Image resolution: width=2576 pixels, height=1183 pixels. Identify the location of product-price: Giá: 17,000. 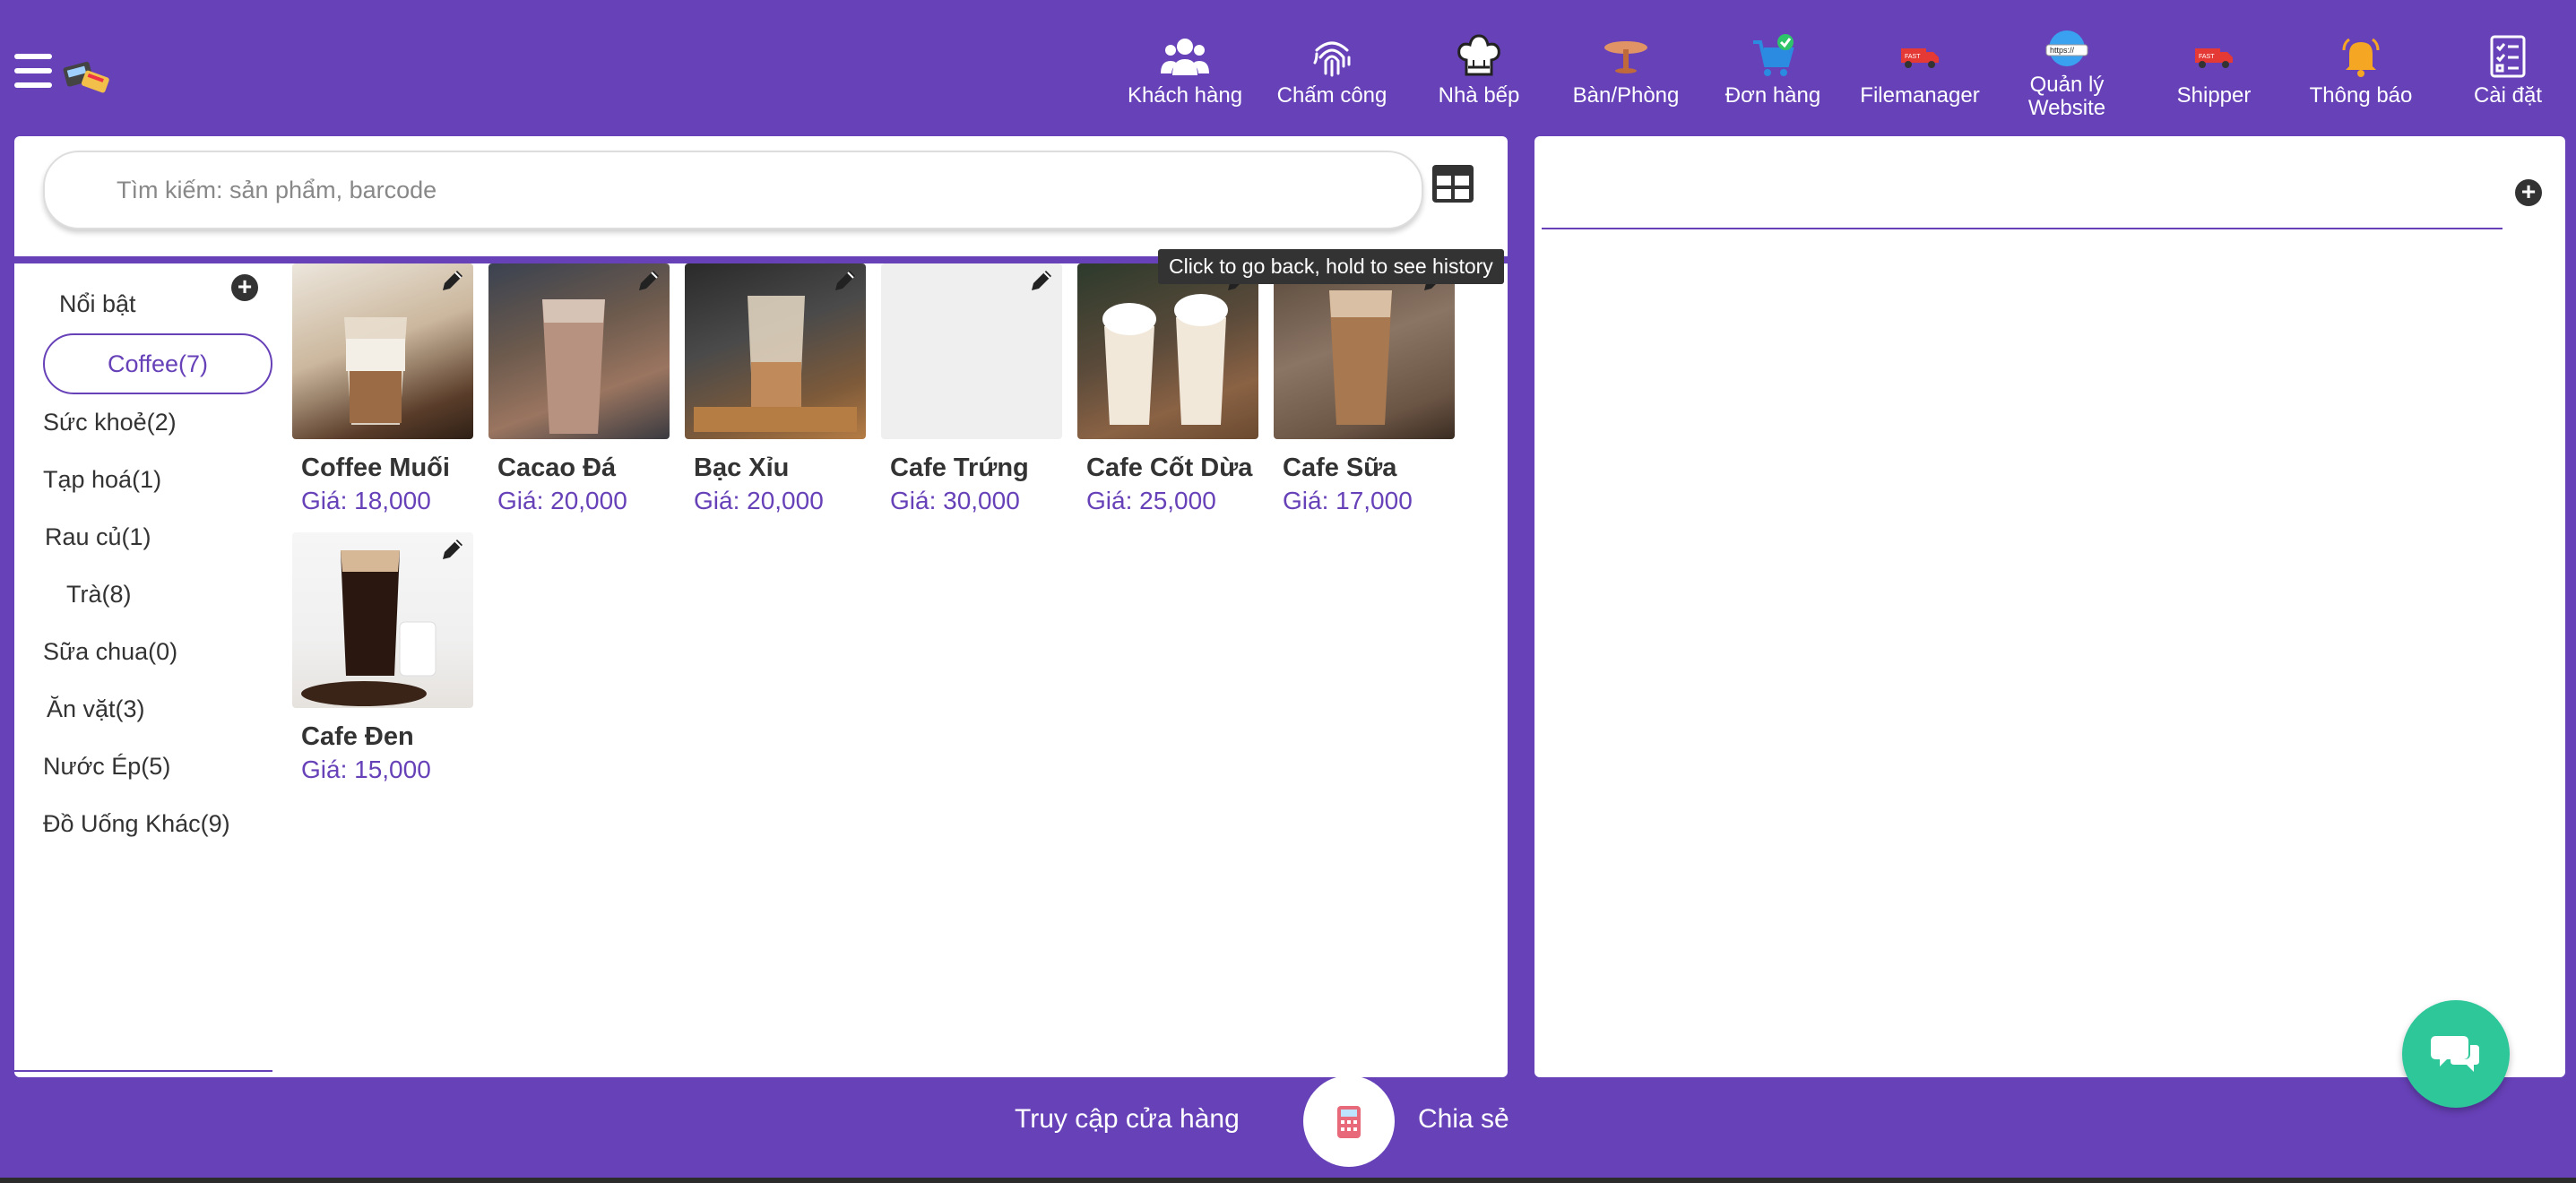
(1348, 500).